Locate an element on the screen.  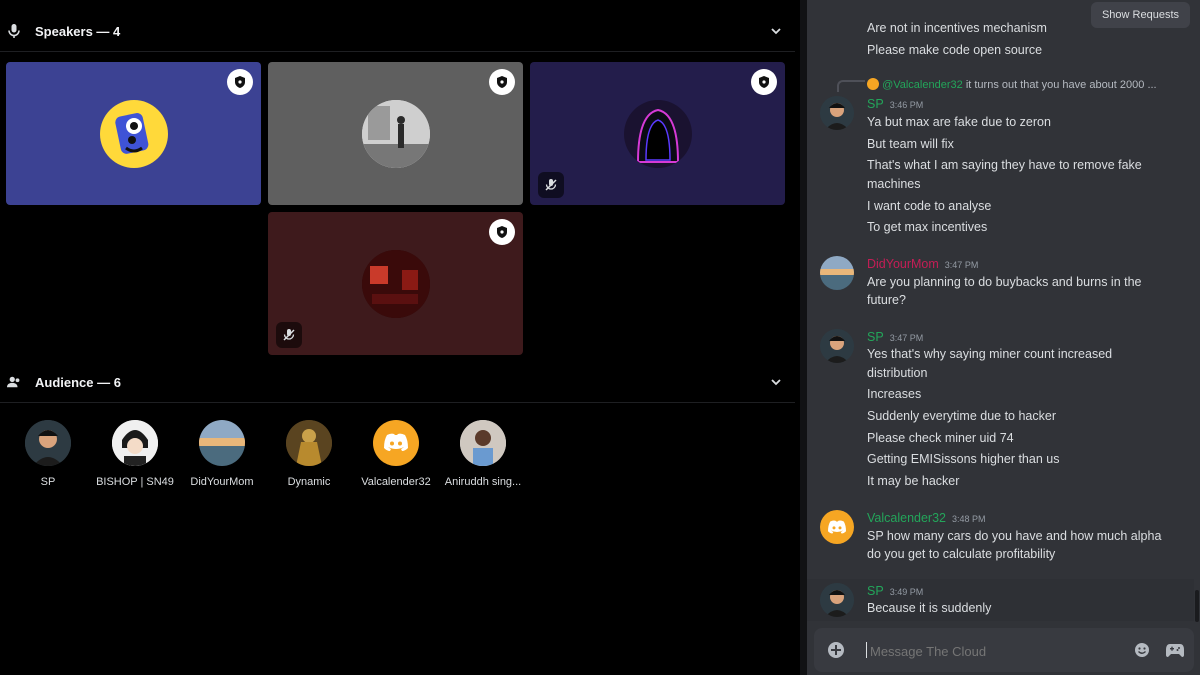
audience-member: BISHOP | SN49 is located at coordinates (135, 454).